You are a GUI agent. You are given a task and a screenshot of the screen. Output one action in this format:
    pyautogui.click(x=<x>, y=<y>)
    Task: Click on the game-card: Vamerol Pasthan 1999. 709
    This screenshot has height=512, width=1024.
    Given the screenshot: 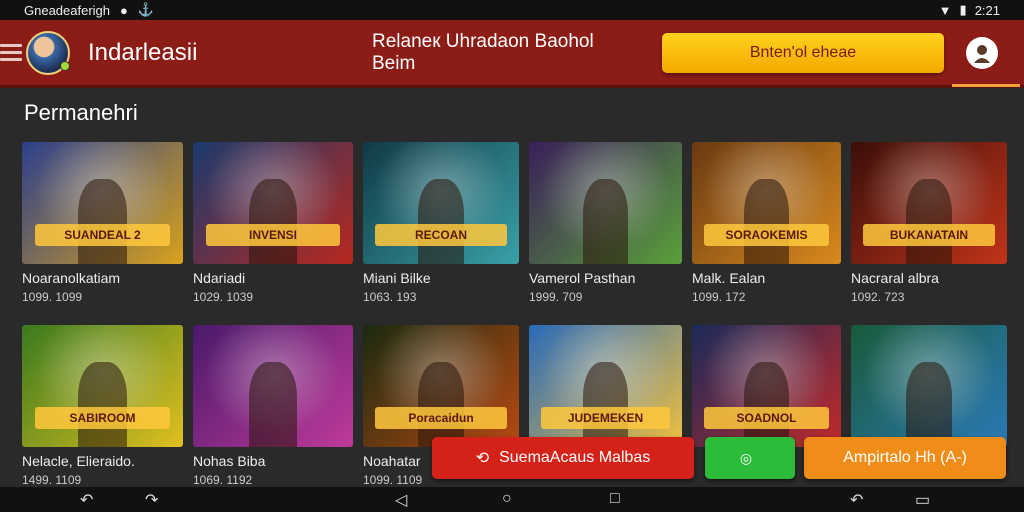 What is the action you would take?
    pyautogui.click(x=605, y=224)
    